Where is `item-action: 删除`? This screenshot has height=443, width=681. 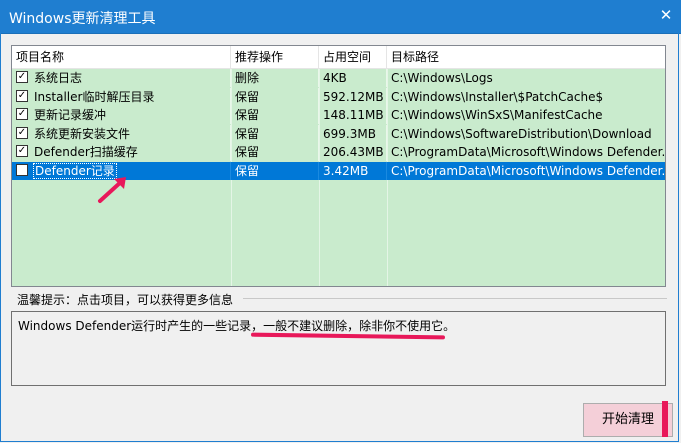
item-action: 删除 is located at coordinates (275, 78).